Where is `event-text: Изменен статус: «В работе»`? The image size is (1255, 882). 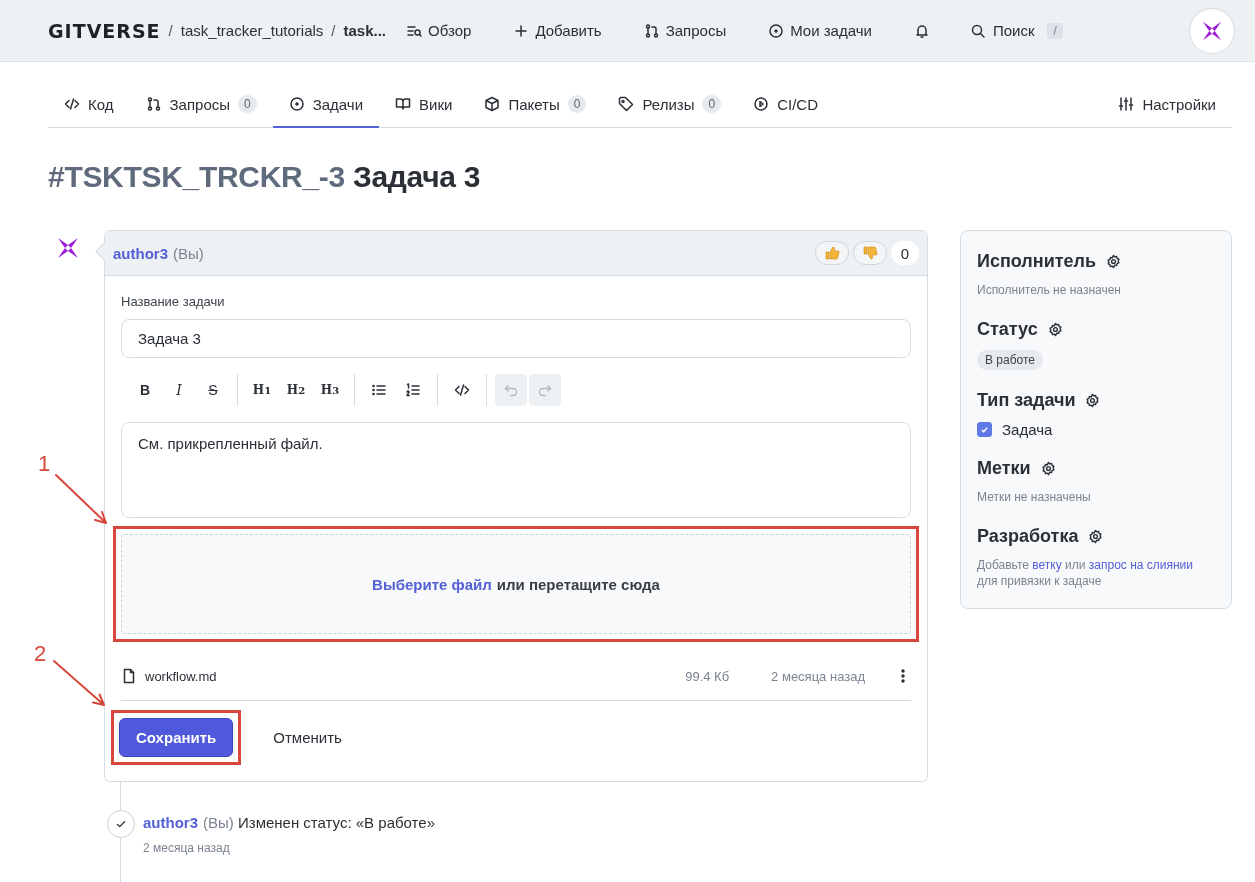 event-text: Изменен статус: «В работе» is located at coordinates (336, 822).